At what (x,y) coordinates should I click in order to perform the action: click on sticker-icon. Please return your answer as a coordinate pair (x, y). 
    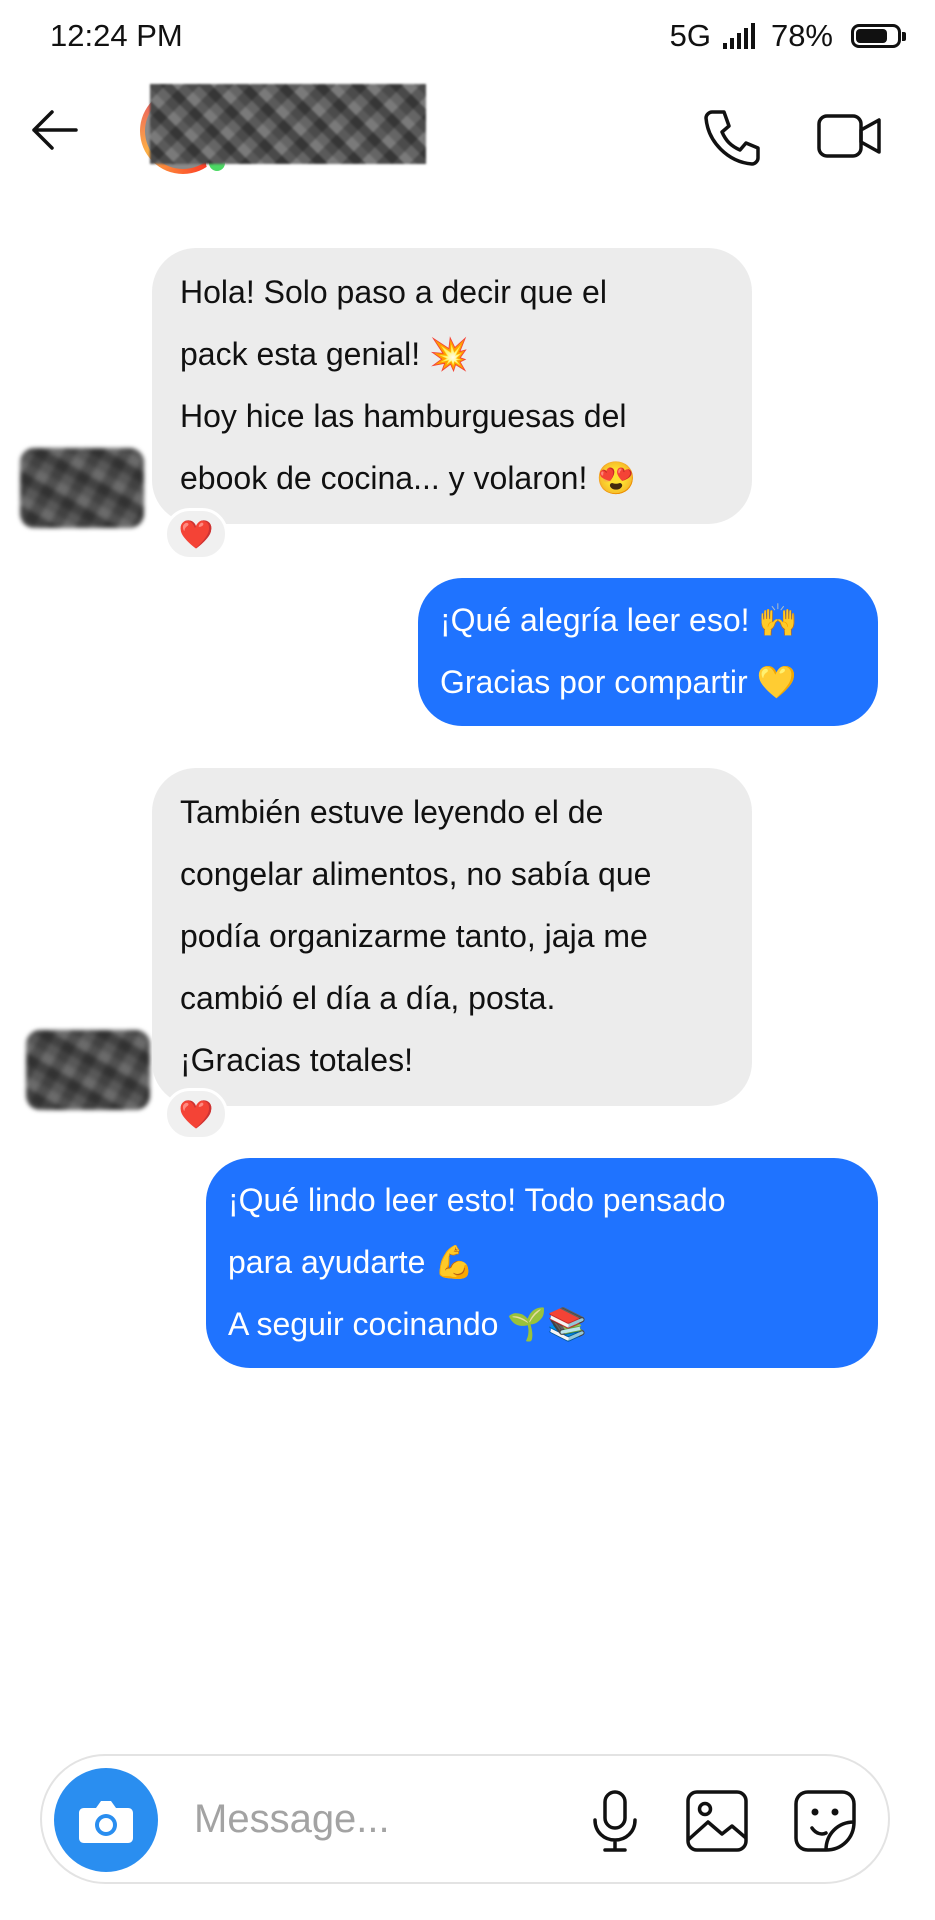
    Looking at the image, I should click on (825, 1821).